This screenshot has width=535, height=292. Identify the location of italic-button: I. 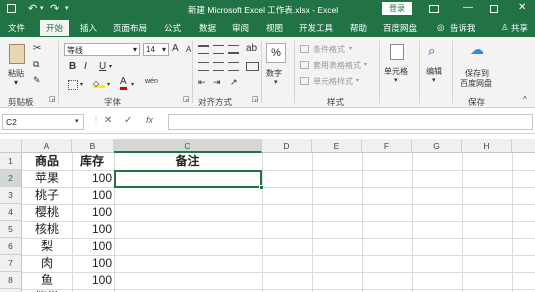
(85, 66).